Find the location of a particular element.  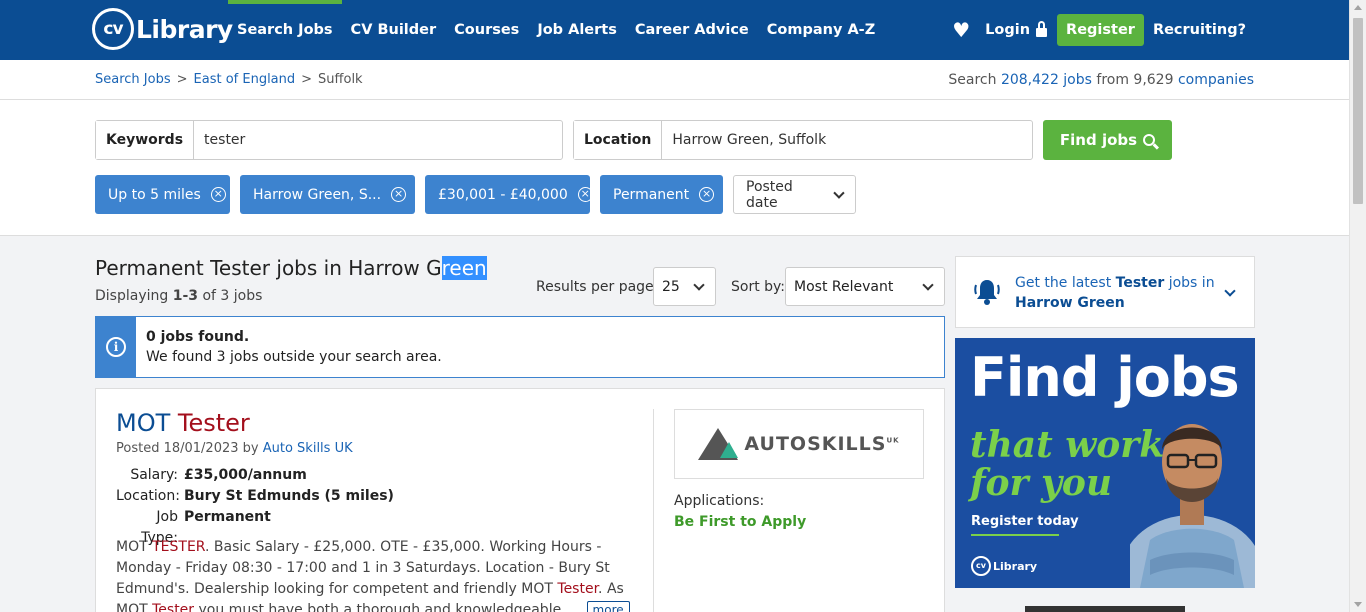

alert-keyword: Tester is located at coordinates (1140, 283).